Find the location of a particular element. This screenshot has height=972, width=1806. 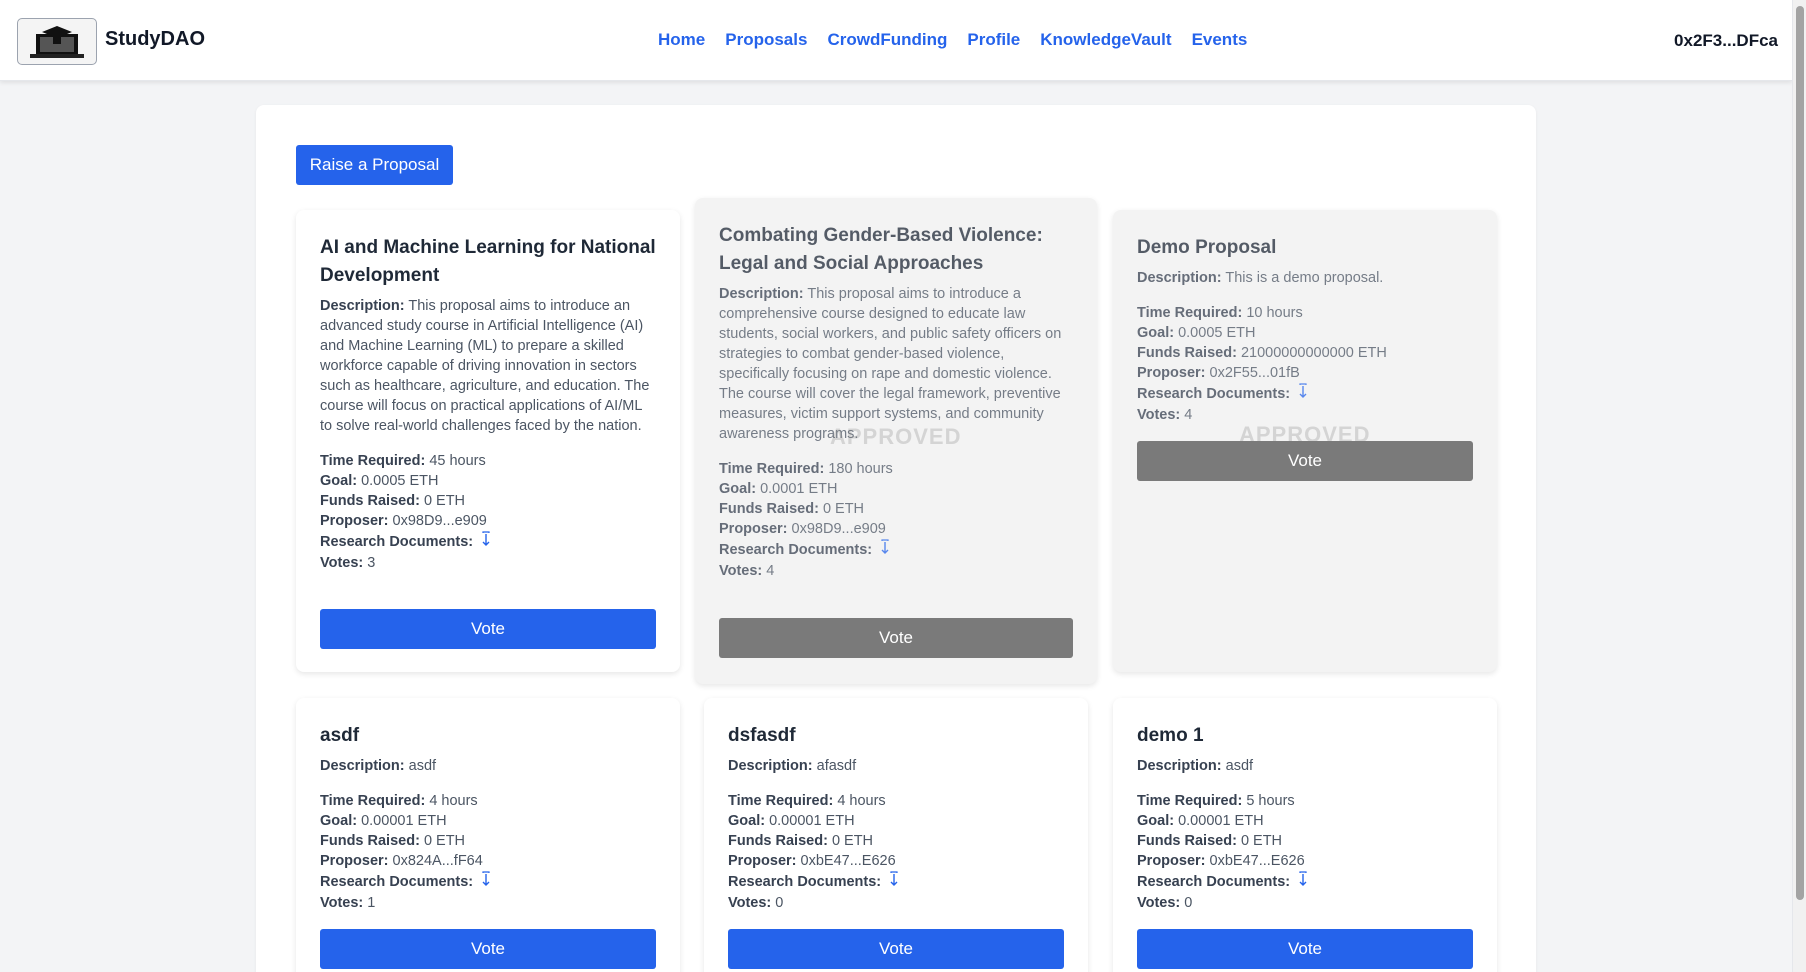

brand-name: StudyDAO is located at coordinates (155, 39).